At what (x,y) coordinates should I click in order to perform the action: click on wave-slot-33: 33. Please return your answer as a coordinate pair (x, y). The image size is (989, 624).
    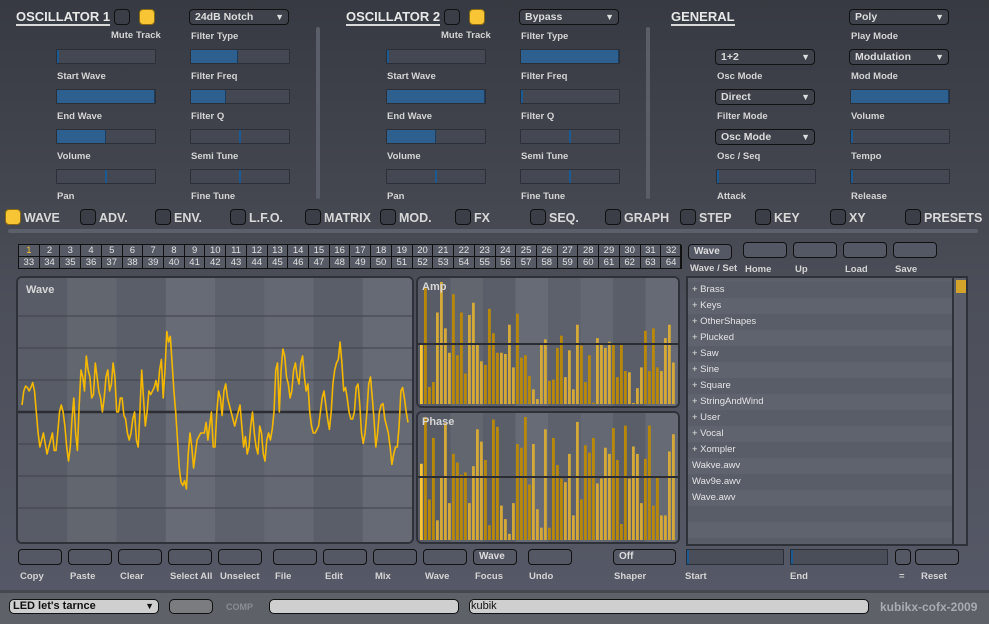
    Looking at the image, I should click on (29, 263).